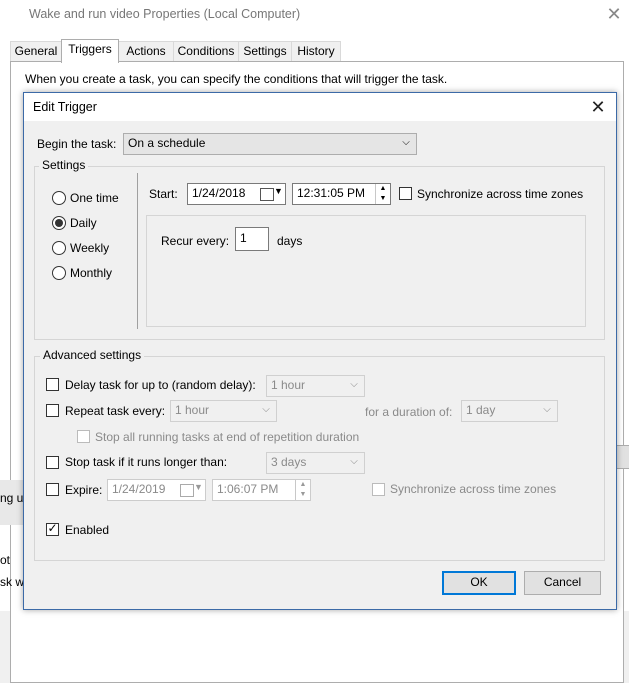 Image resolution: width=629 pixels, height=683 pixels. What do you see at coordinates (65, 107) in the screenshot?
I see `dialog-title: Edit Trigger` at bounding box center [65, 107].